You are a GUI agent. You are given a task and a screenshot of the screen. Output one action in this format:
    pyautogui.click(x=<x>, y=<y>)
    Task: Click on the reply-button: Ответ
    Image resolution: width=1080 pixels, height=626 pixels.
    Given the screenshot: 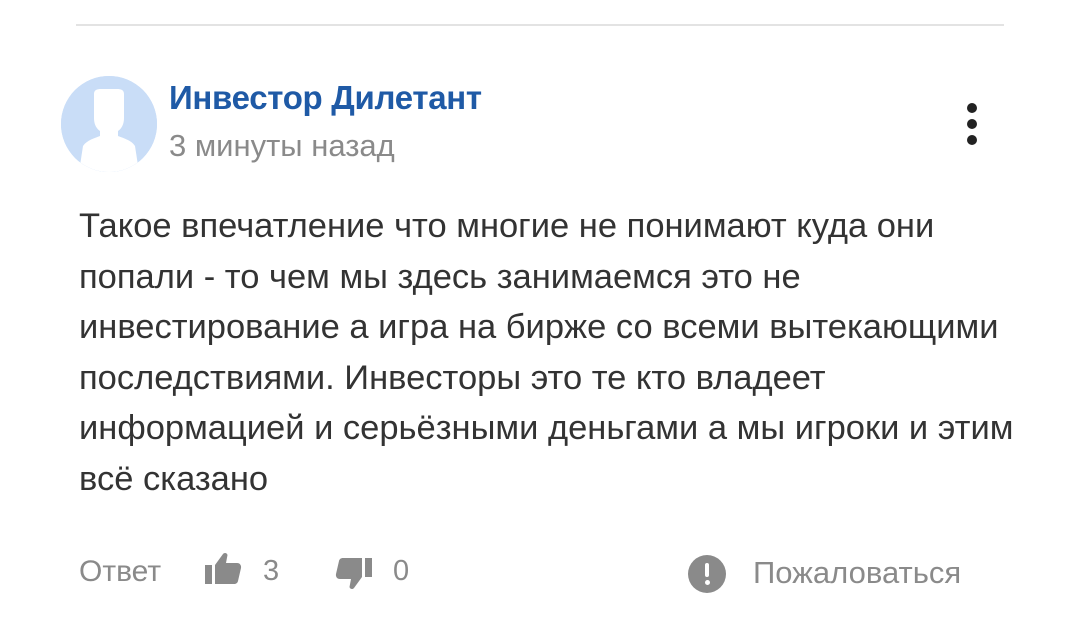 What is the action you would take?
    pyautogui.click(x=120, y=572)
    